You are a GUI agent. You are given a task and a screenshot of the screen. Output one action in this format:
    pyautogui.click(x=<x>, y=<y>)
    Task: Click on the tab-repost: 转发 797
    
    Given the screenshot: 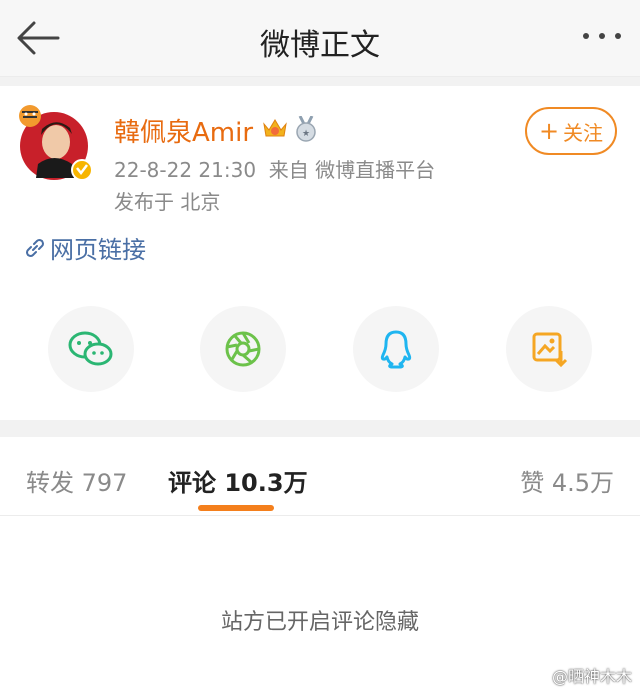 What is the action you would take?
    pyautogui.click(x=76, y=480)
    